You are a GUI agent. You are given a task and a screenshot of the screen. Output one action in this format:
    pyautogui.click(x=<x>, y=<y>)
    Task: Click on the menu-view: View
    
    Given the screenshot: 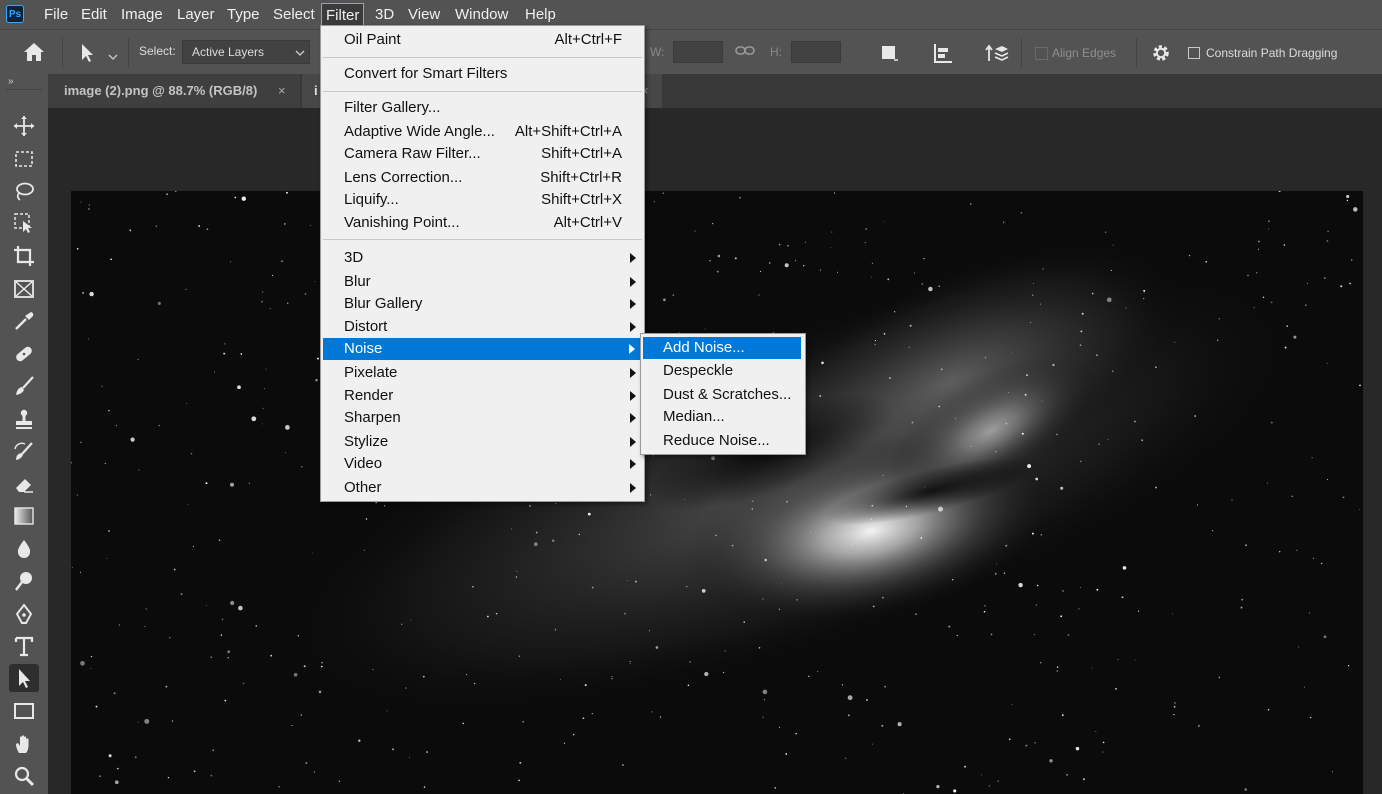 What is the action you would take?
    pyautogui.click(x=424, y=14)
    